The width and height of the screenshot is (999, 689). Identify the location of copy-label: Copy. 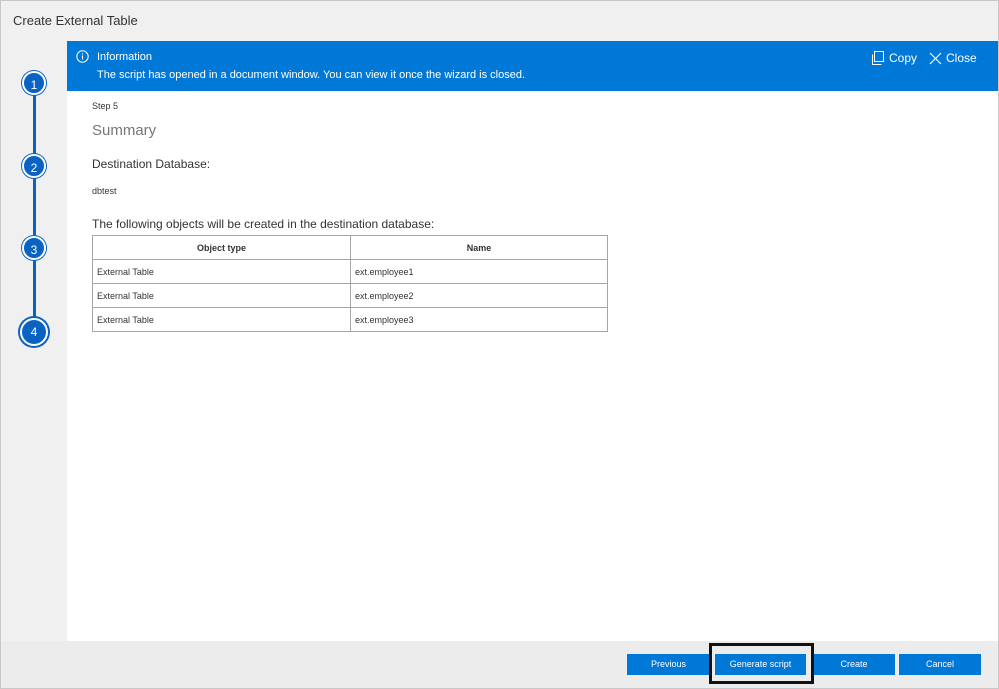
(903, 58).